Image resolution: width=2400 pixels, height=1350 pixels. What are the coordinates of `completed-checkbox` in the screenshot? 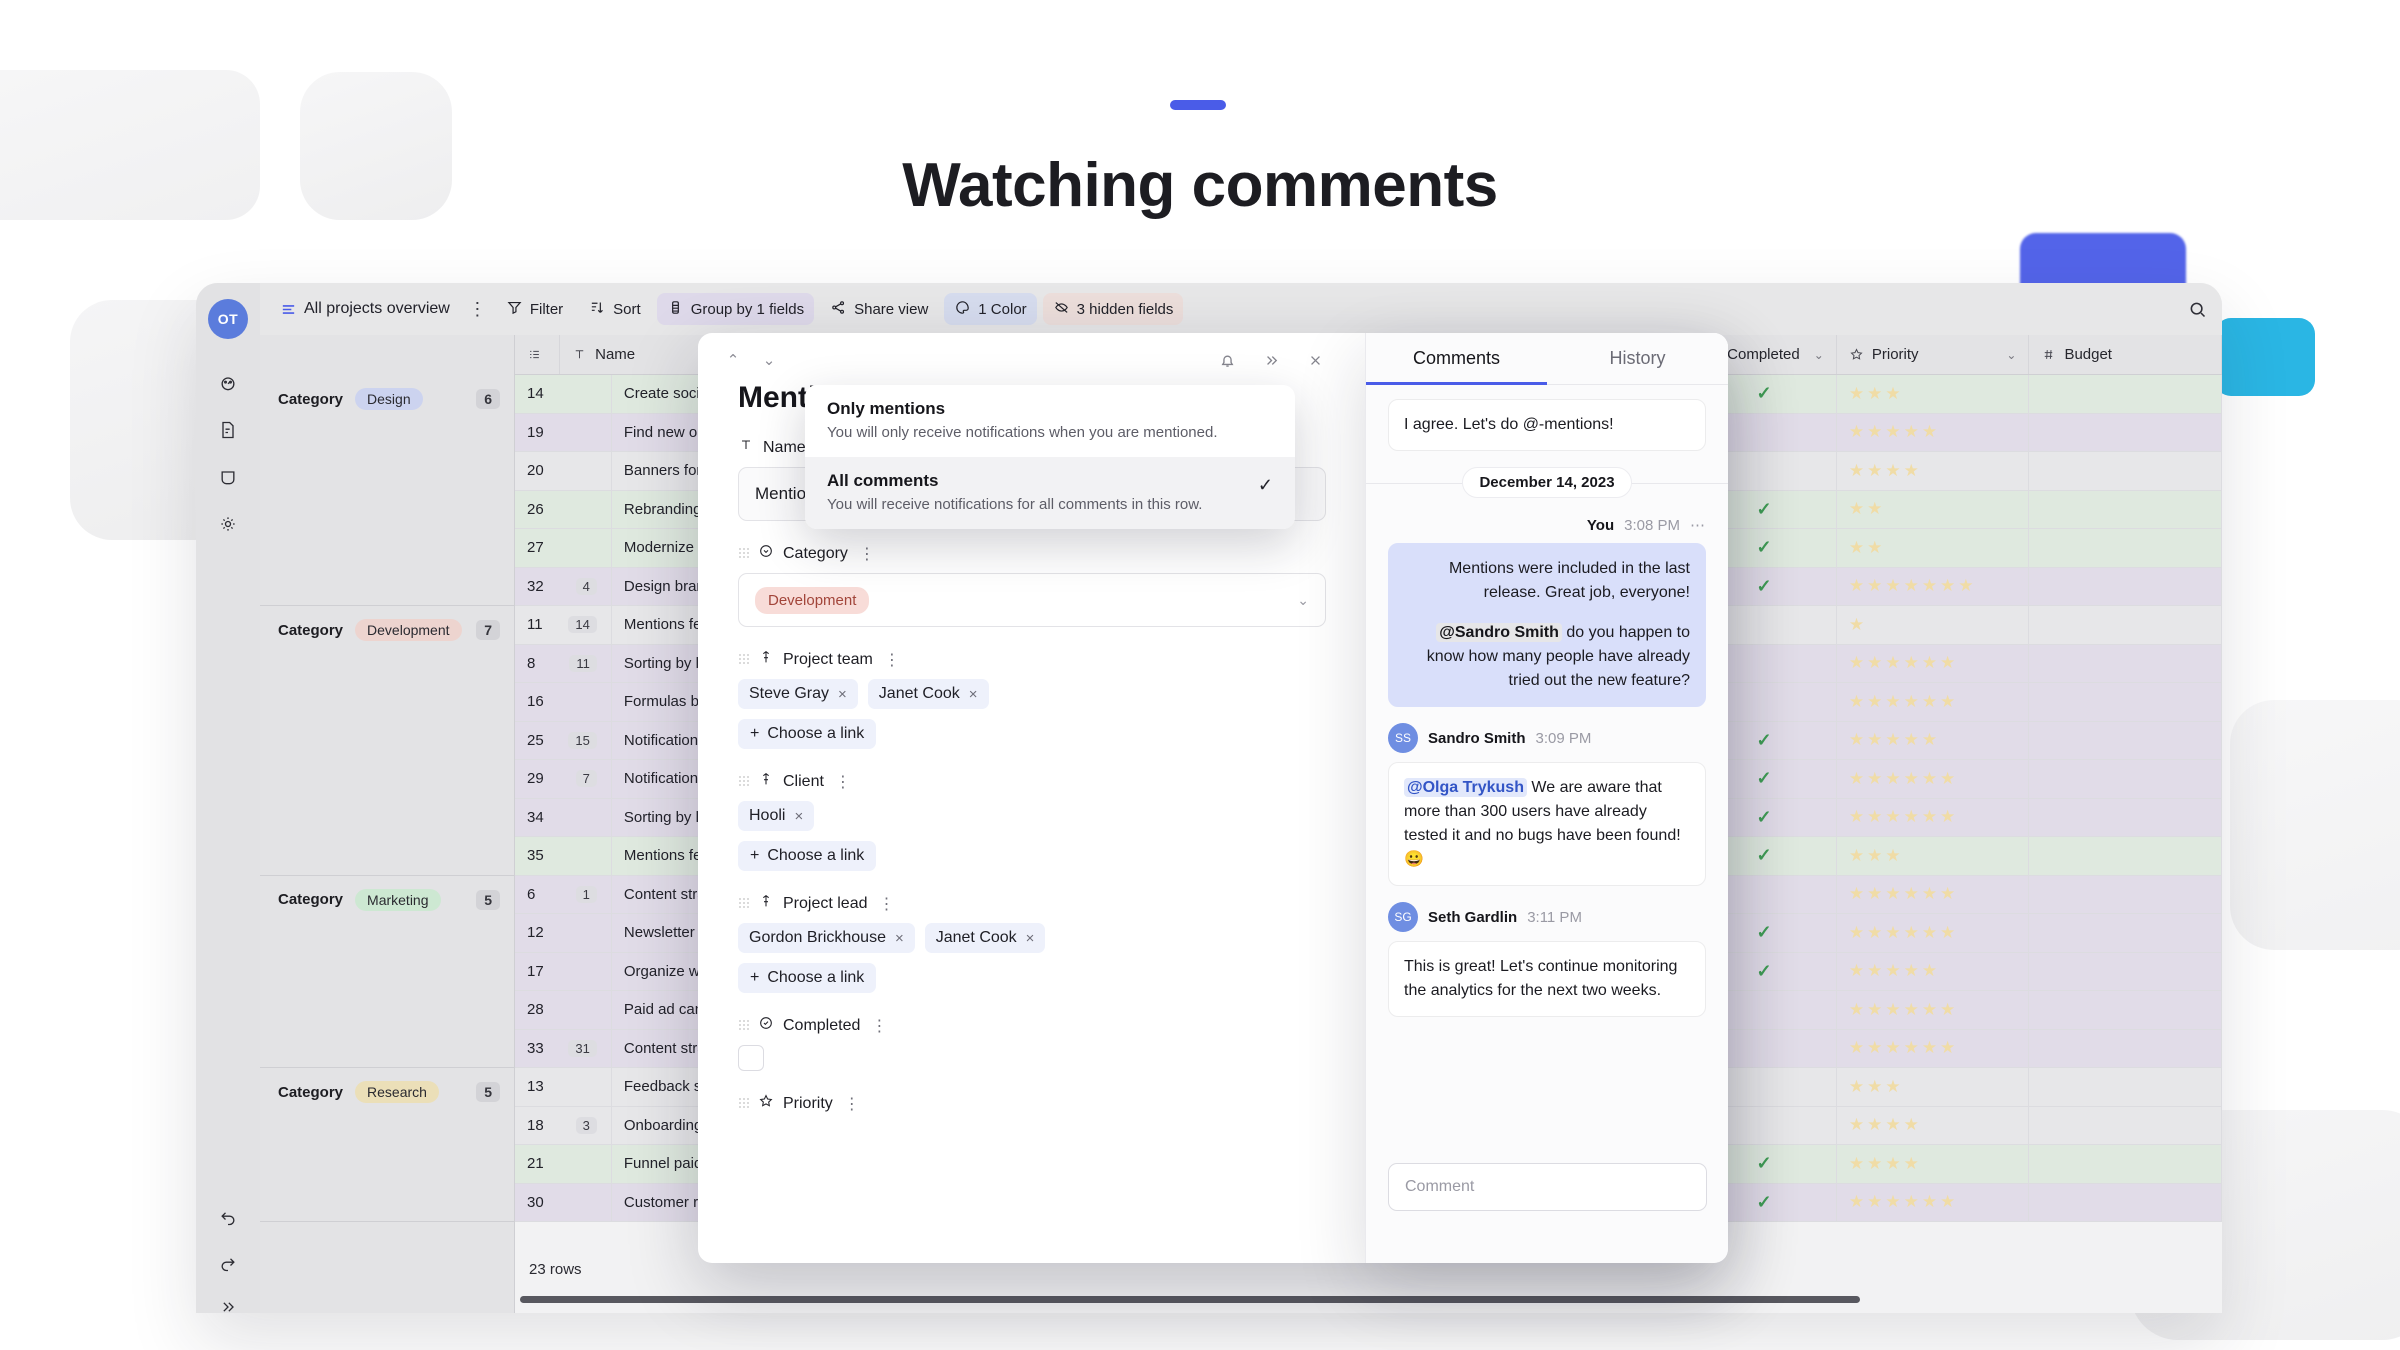 It's located at (751, 1058).